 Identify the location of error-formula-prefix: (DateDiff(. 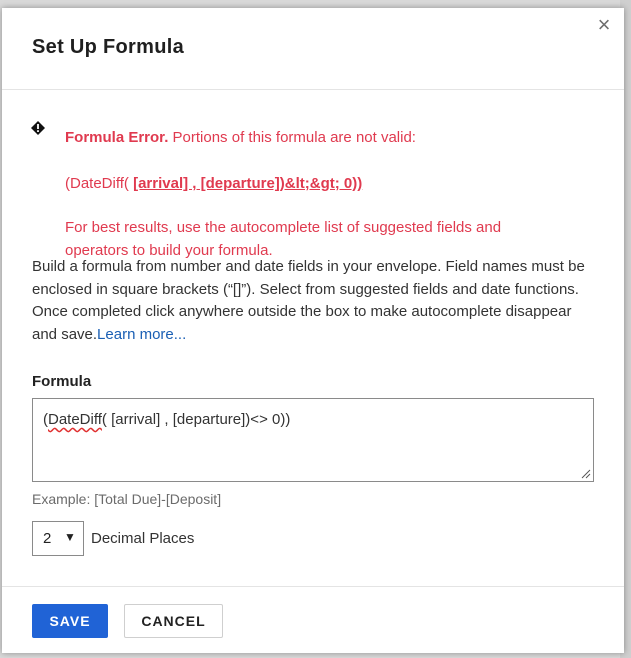
(99, 183).